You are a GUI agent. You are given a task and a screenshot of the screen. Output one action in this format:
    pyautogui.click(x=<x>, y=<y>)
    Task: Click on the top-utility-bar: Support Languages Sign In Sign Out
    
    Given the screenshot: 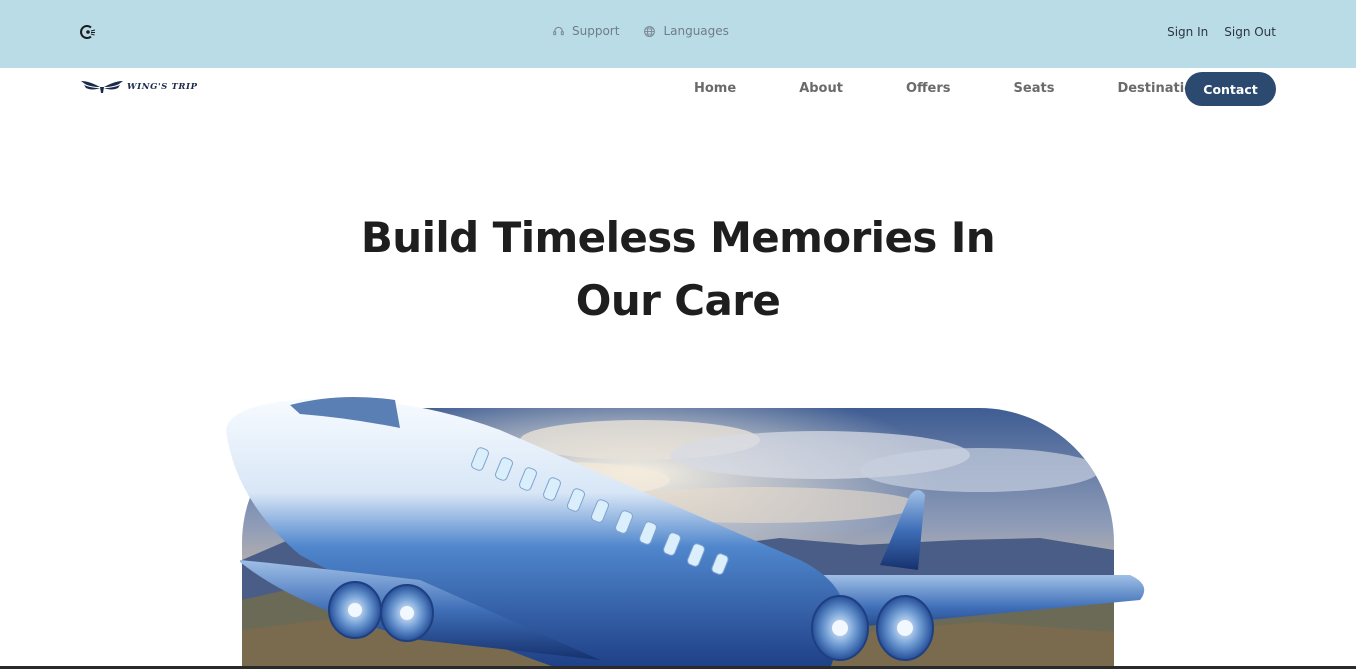 What is the action you would take?
    pyautogui.click(x=678, y=34)
    